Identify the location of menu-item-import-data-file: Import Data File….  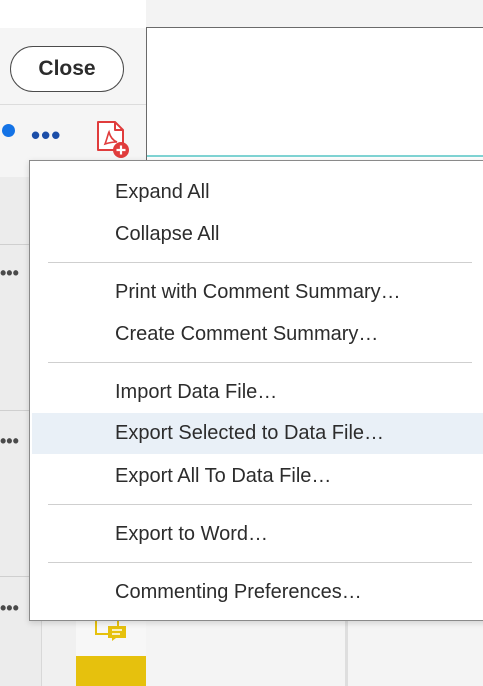
(257, 392).